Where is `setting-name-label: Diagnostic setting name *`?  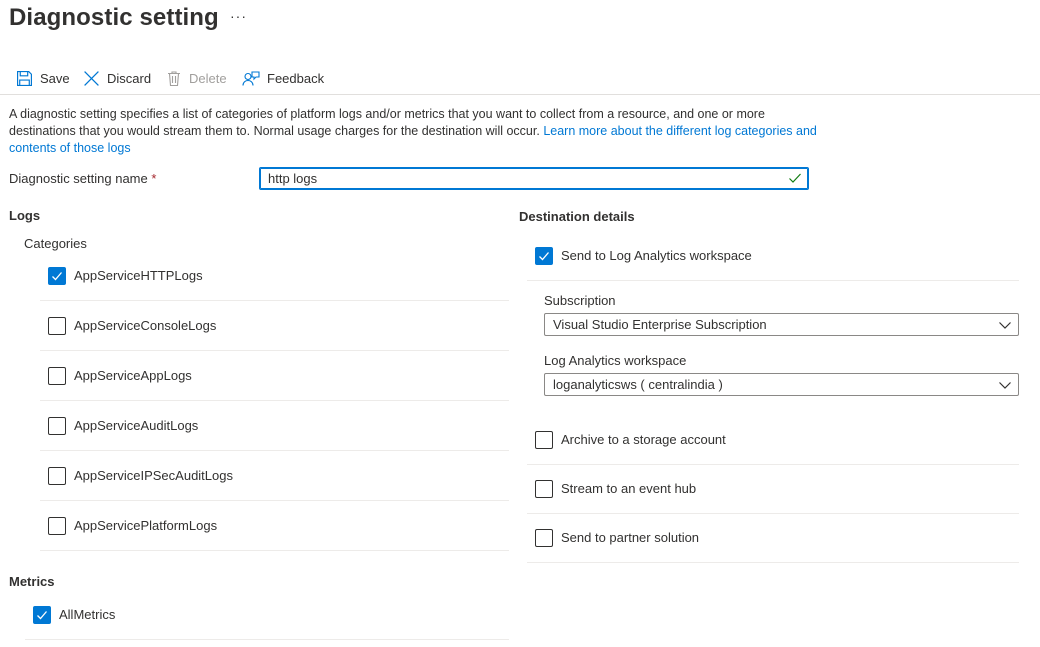 setting-name-label: Diagnostic setting name * is located at coordinates (82, 178).